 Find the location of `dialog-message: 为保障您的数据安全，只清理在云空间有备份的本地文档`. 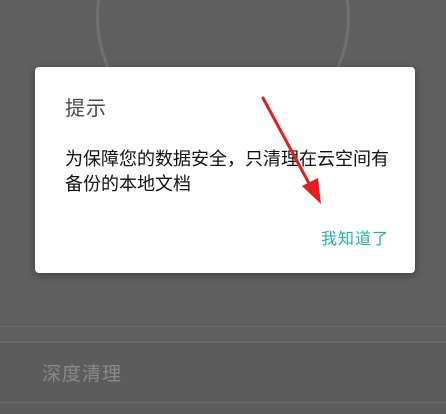

dialog-message: 为保障您的数据安全，只清理在云空间有备份的本地文档 is located at coordinates (227, 172).